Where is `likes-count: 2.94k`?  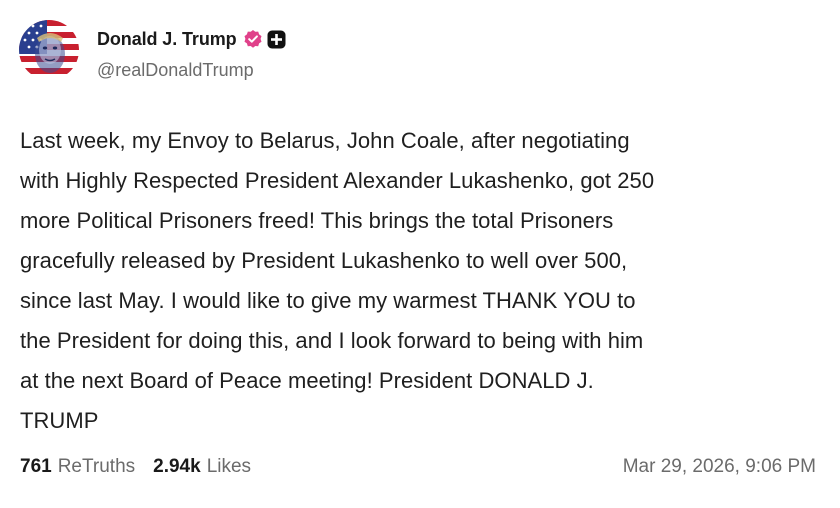
likes-count: 2.94k is located at coordinates (177, 466).